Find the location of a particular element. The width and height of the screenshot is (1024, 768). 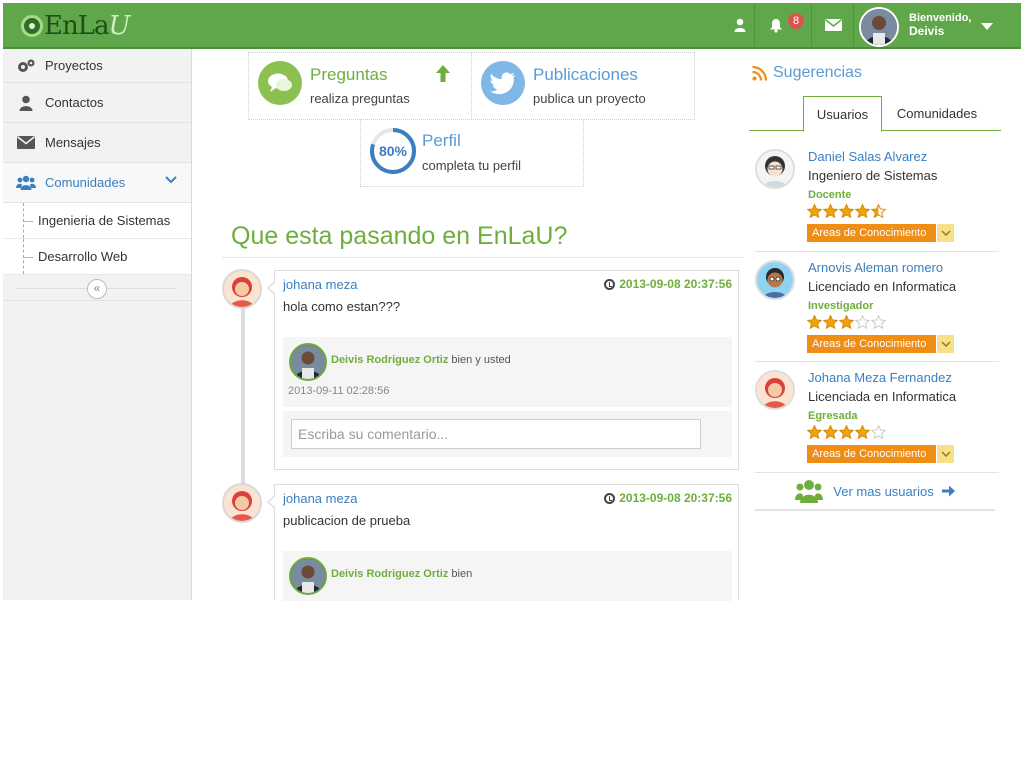

post-date-text: 2013-09-08 20:37:56 is located at coordinates (675, 284).